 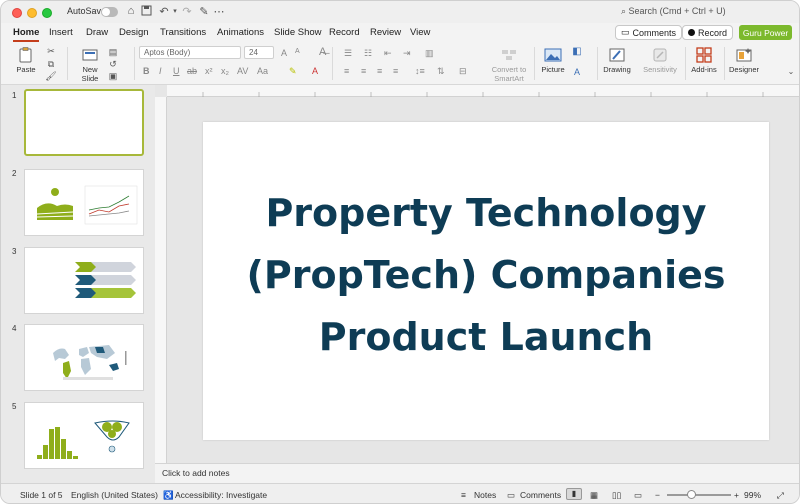 I want to click on picture-button: Picture, so click(x=553, y=60).